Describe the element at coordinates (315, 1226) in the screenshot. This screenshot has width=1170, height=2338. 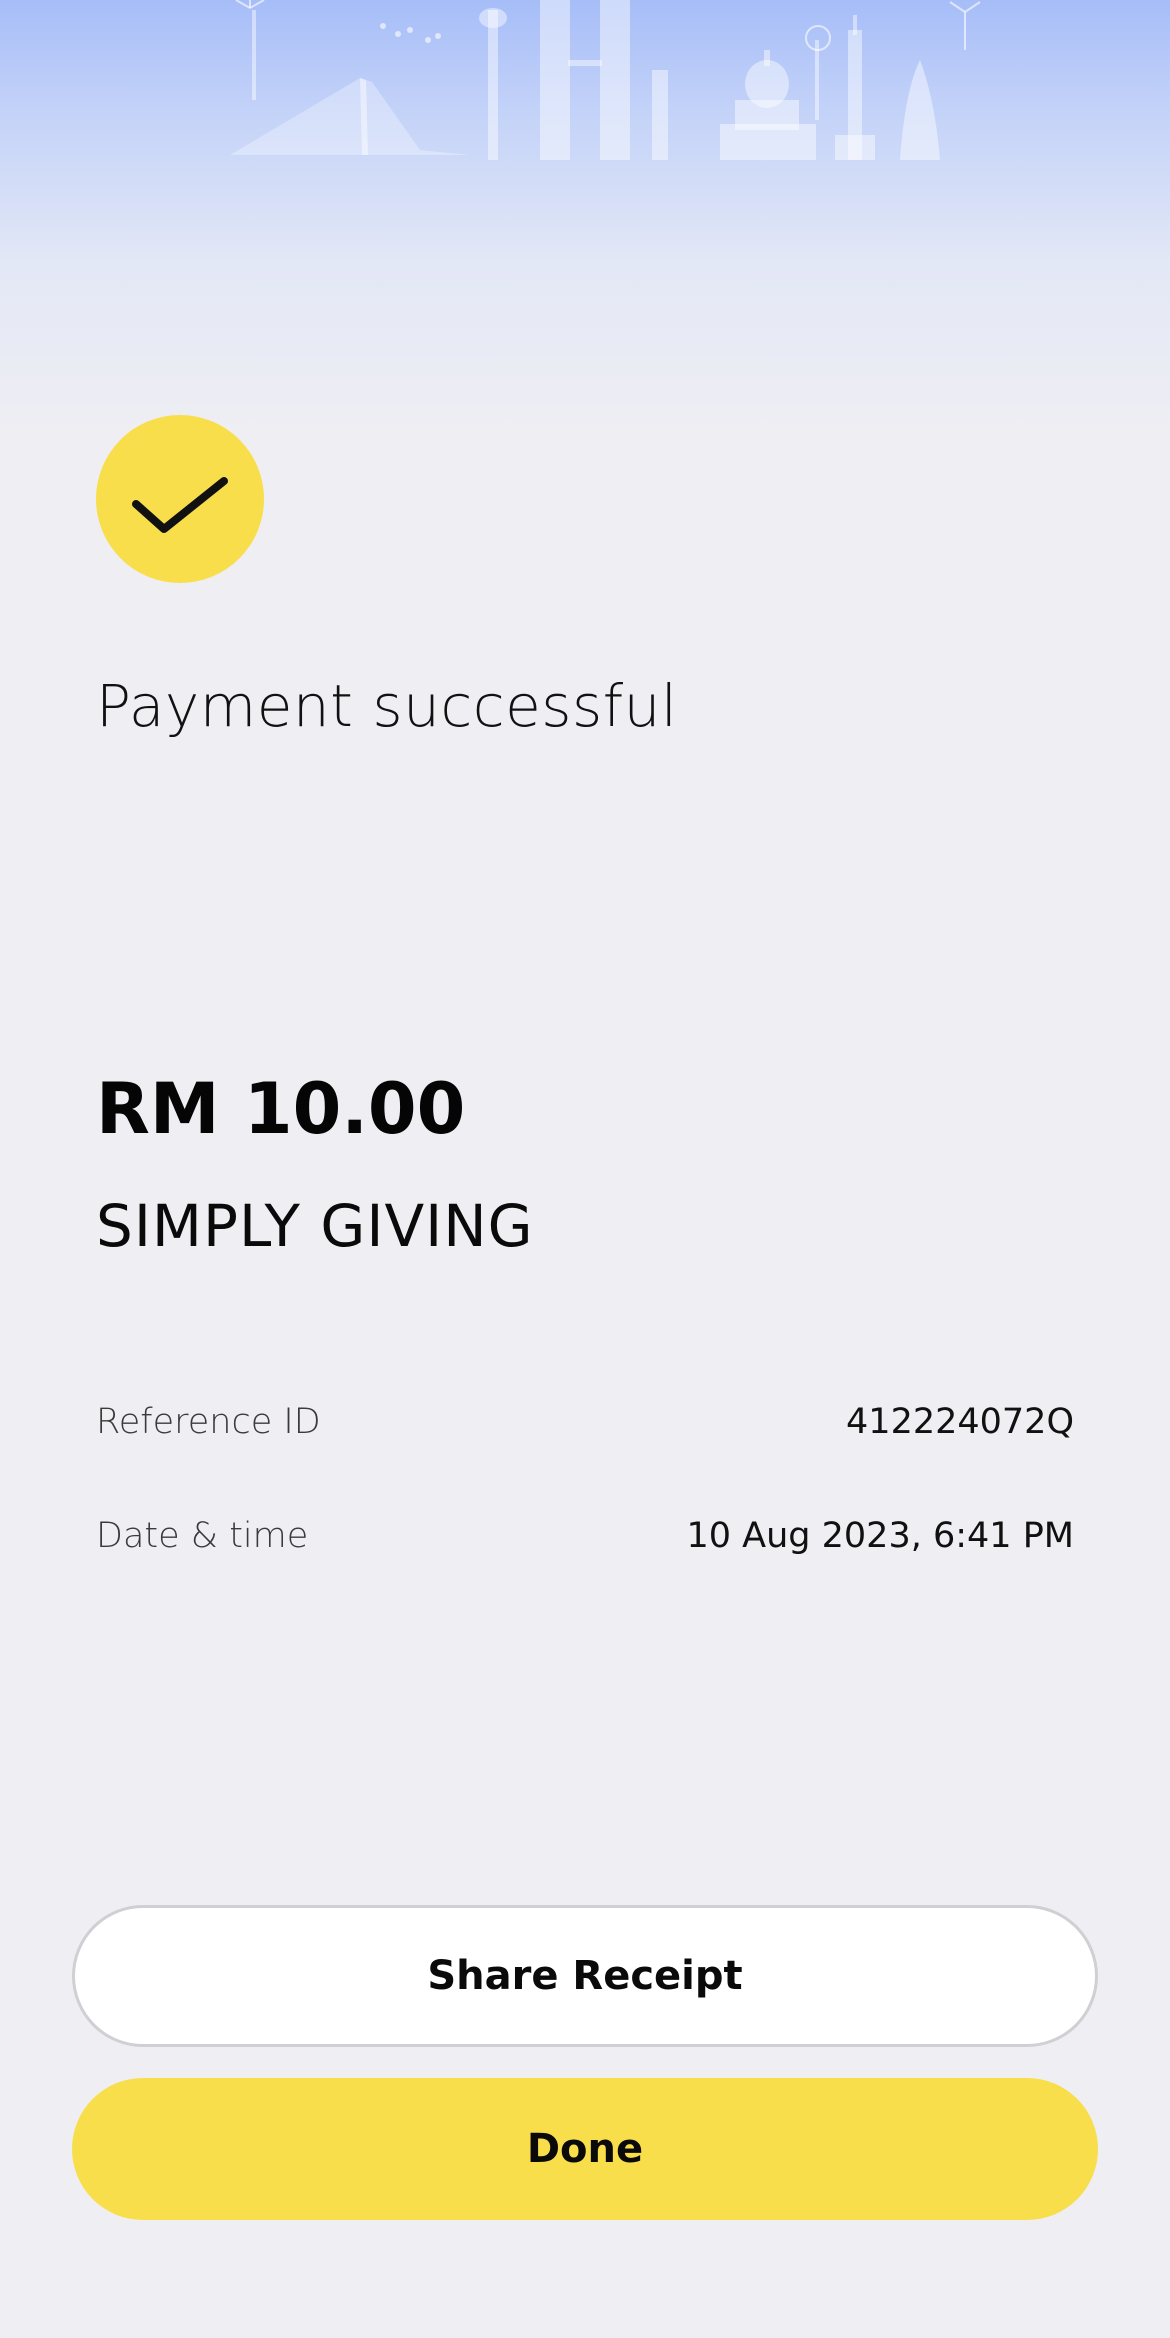
I see `merchant-name: SIMPLY GIVING` at that location.